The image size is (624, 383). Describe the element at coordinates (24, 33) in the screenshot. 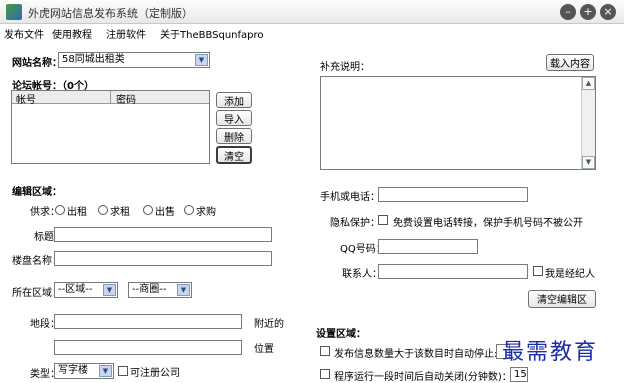

I see `menu-publish-file: 发布文件` at that location.